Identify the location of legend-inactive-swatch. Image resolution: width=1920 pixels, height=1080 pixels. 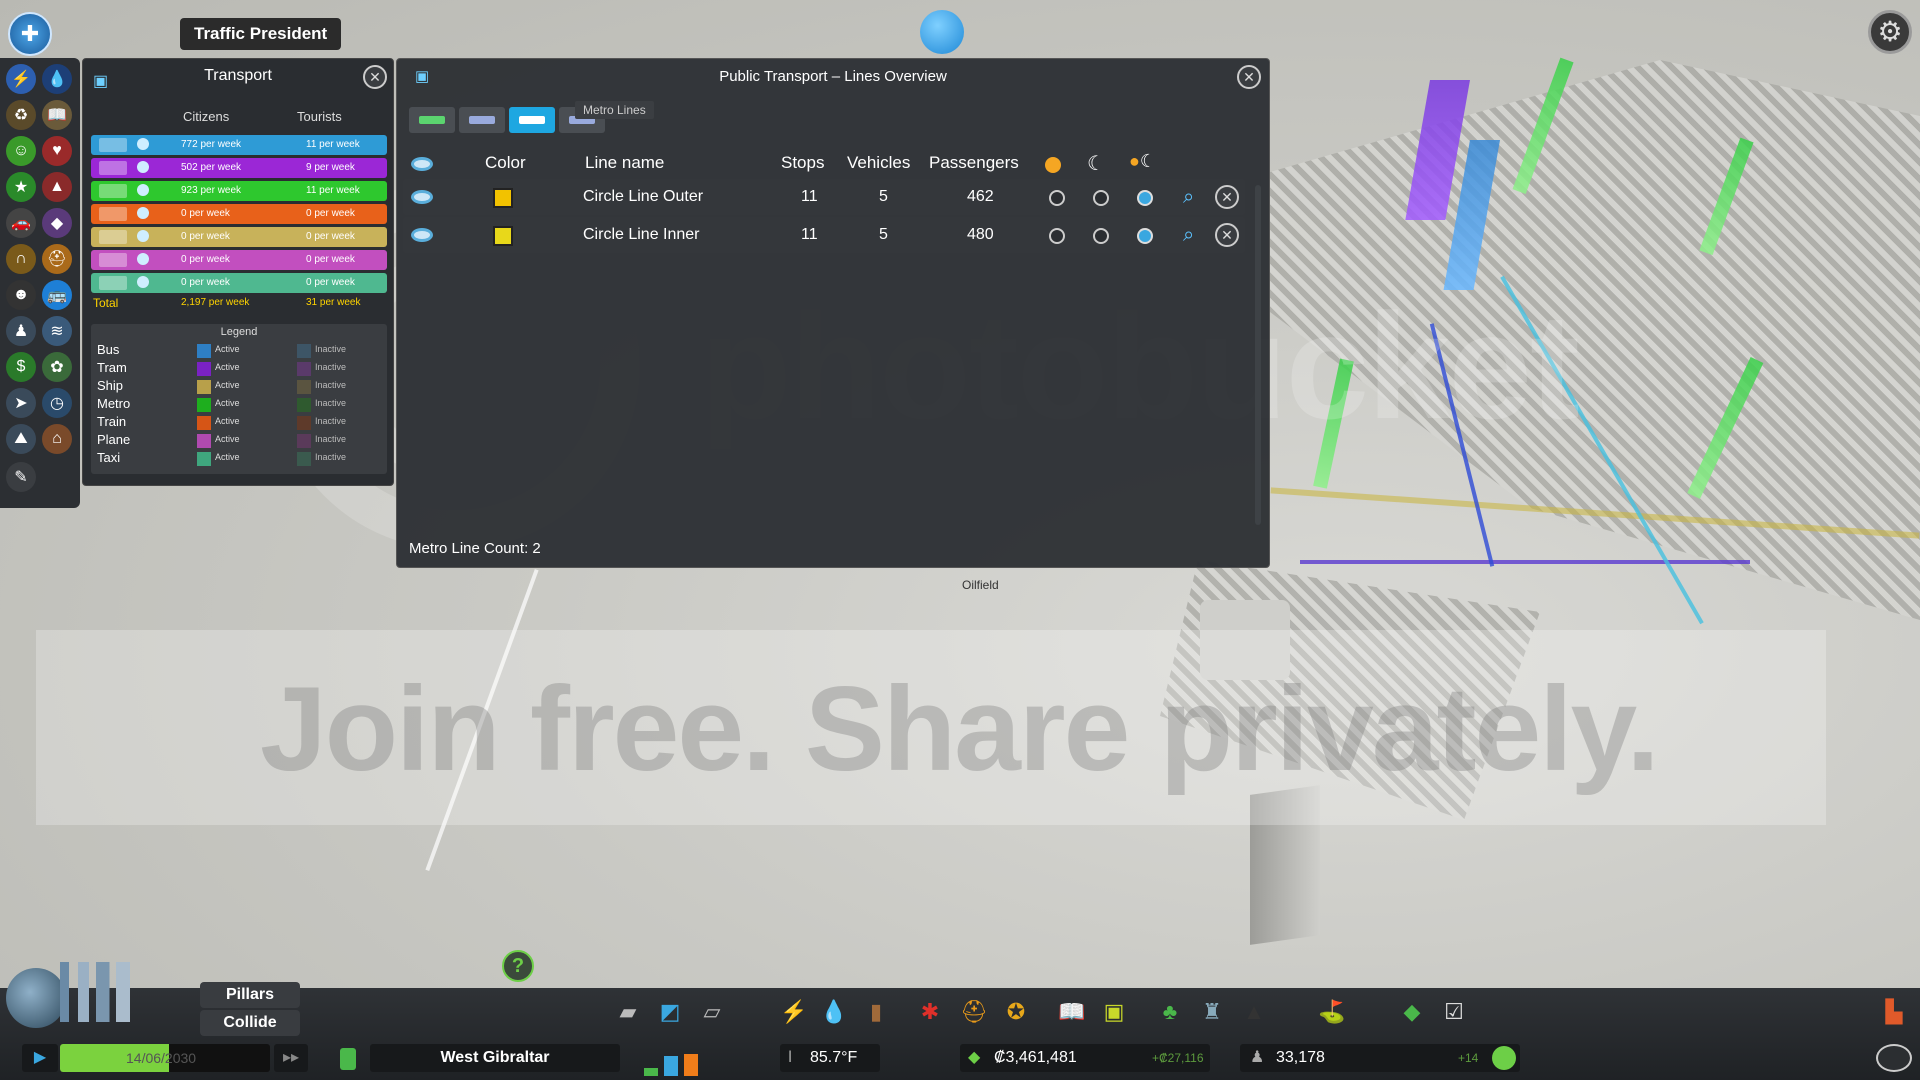
(304, 387).